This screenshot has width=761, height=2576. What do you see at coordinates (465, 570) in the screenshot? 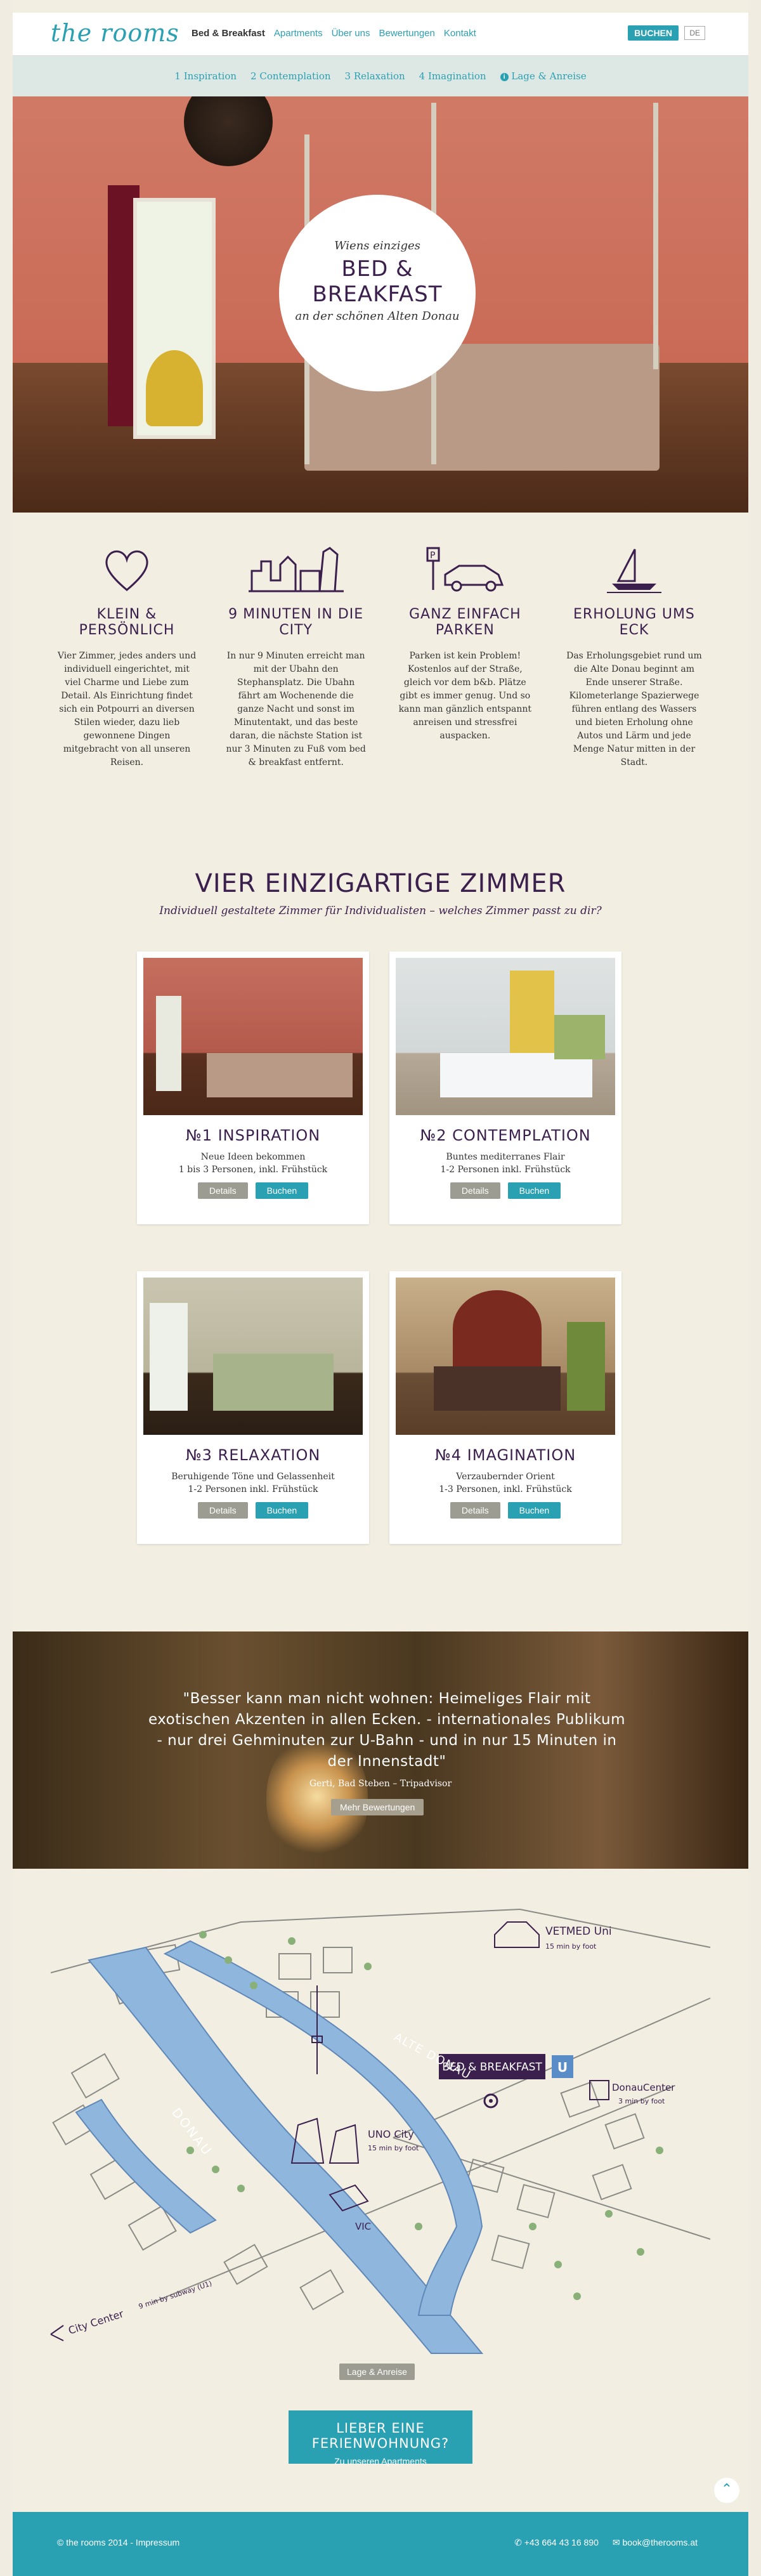
I see `parking-car-icon: P` at bounding box center [465, 570].